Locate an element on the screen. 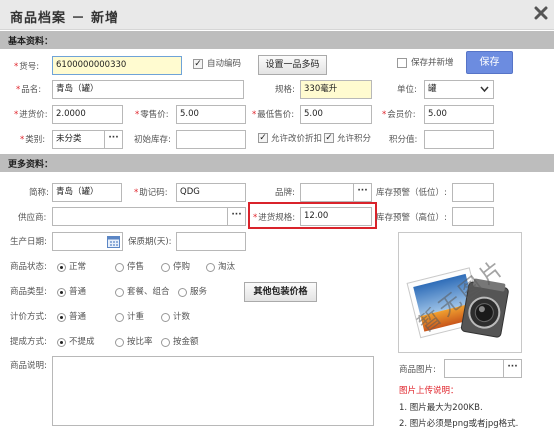  pricing-label: 计价方式: is located at coordinates (28, 317).